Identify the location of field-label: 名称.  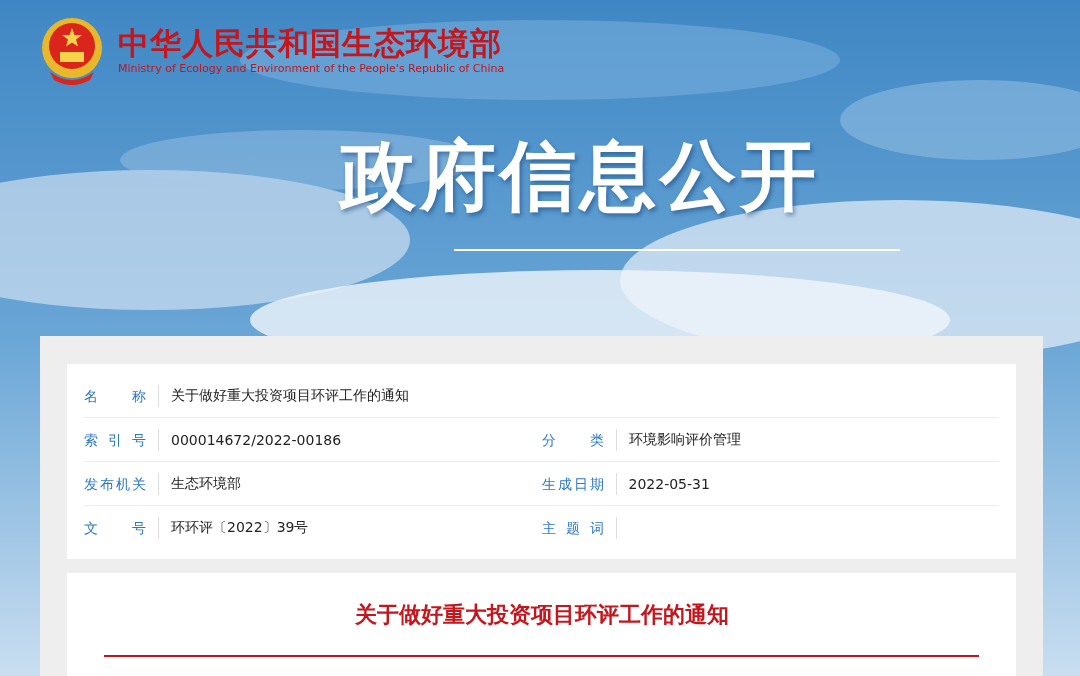
(115, 396).